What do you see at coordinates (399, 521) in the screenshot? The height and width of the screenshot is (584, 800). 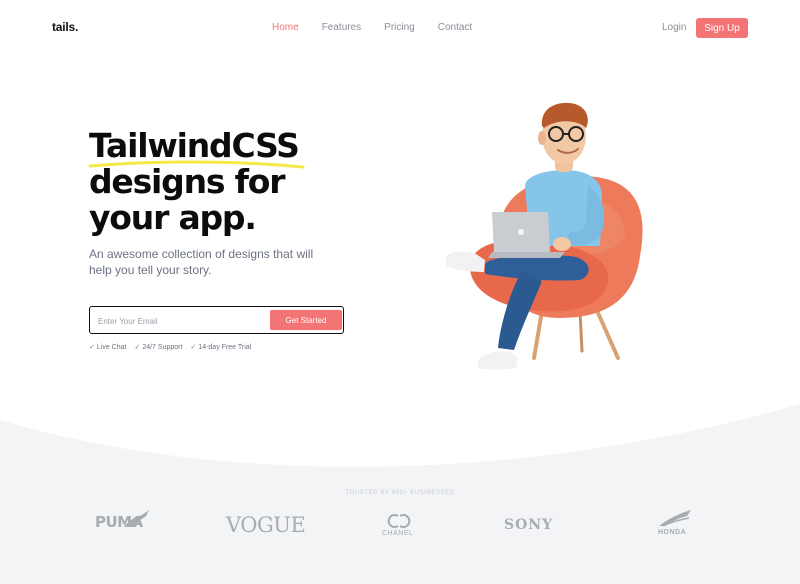 I see `chanel-cc-icon` at bounding box center [399, 521].